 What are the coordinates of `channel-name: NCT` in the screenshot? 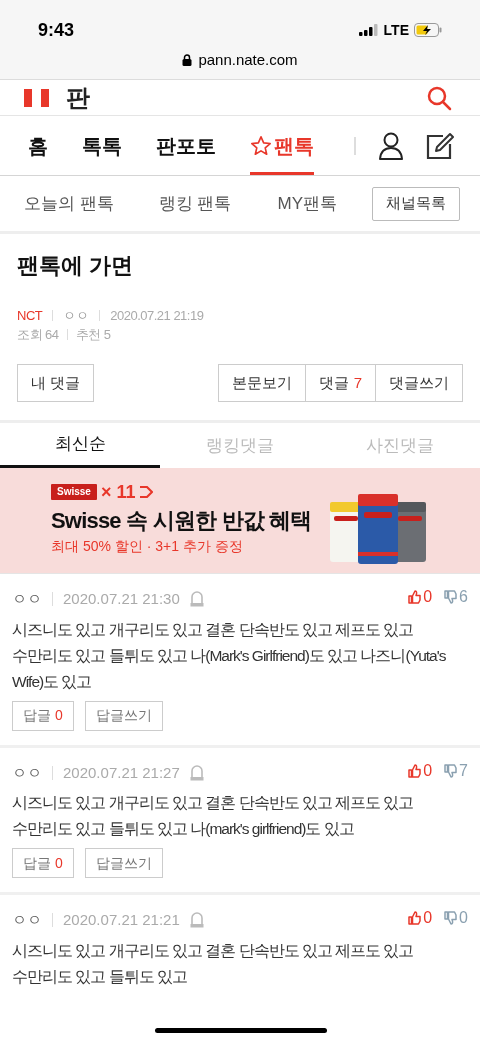 It's located at (30, 315).